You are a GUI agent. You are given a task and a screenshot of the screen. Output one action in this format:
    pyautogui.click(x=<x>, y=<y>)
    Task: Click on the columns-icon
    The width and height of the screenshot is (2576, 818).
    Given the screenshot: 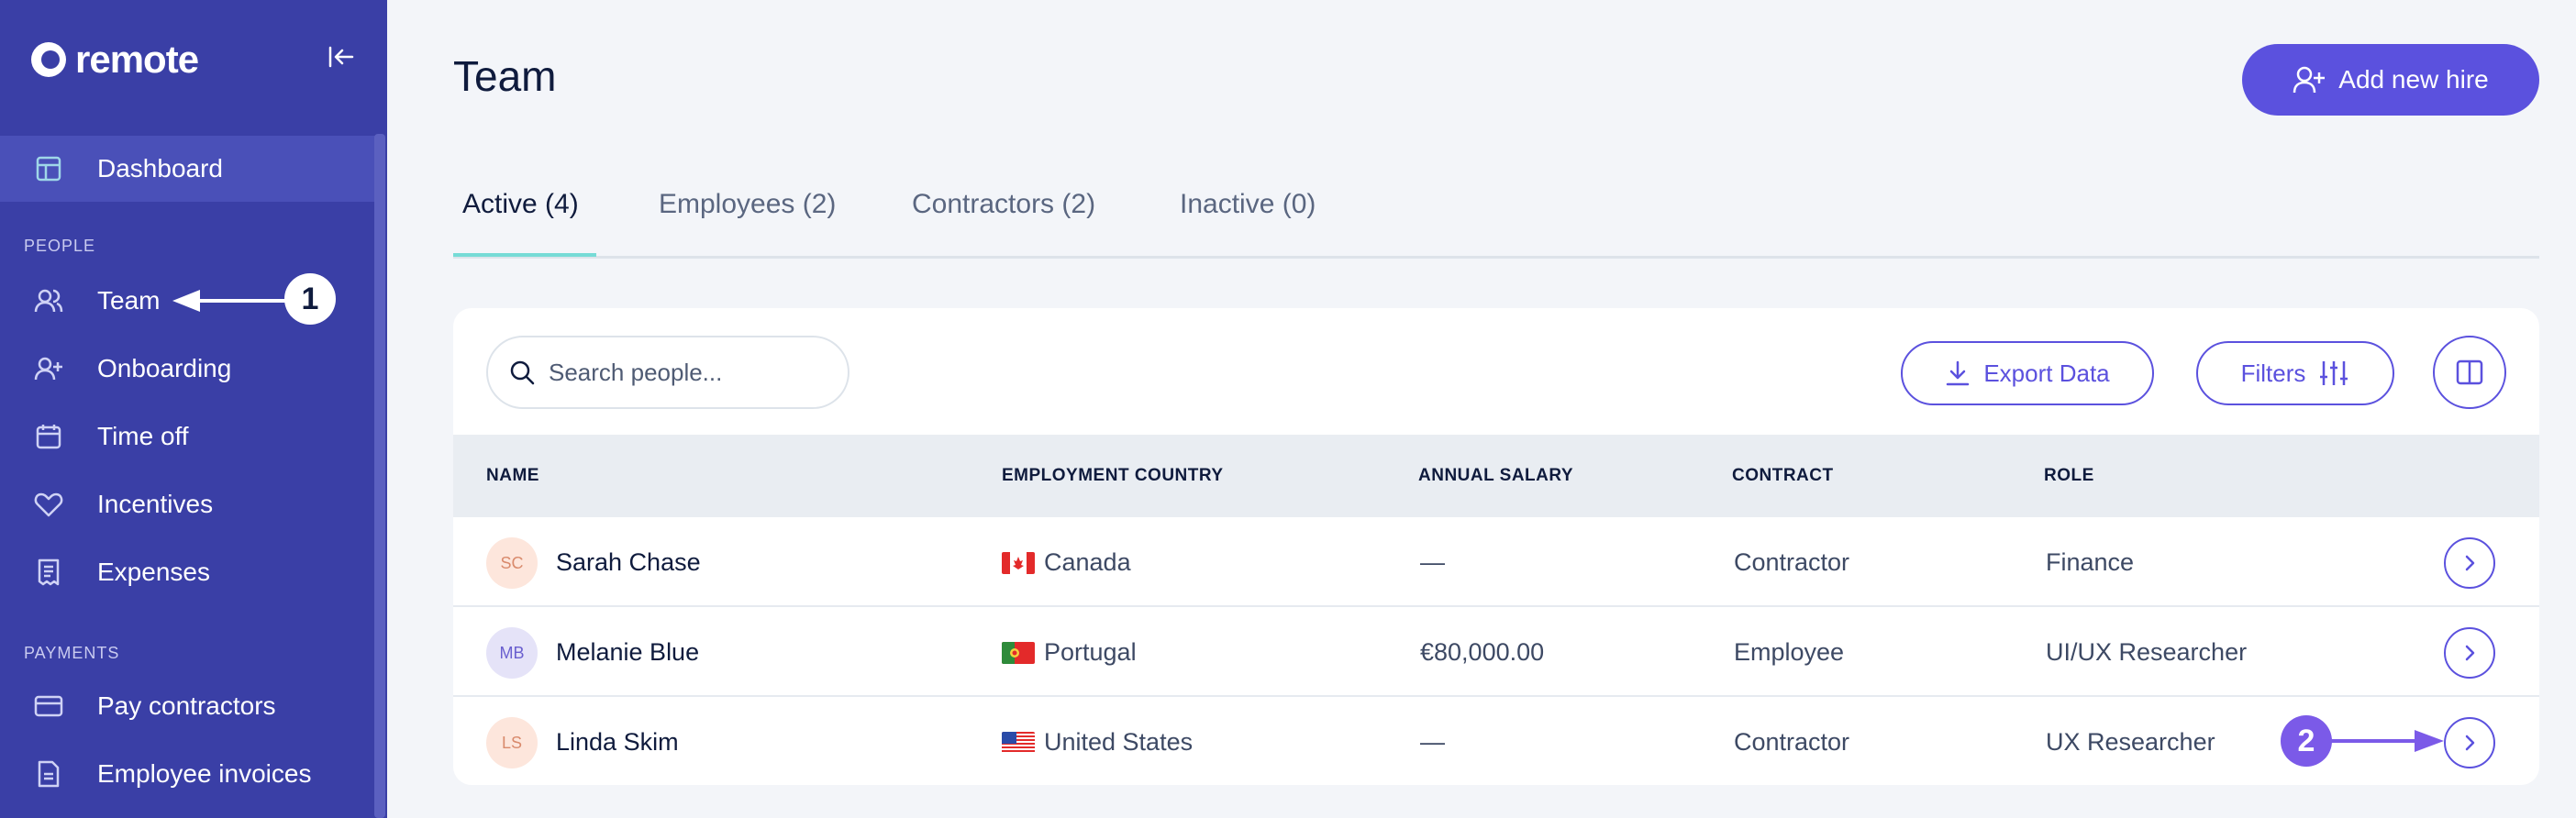 What is the action you would take?
    pyautogui.click(x=2469, y=372)
    